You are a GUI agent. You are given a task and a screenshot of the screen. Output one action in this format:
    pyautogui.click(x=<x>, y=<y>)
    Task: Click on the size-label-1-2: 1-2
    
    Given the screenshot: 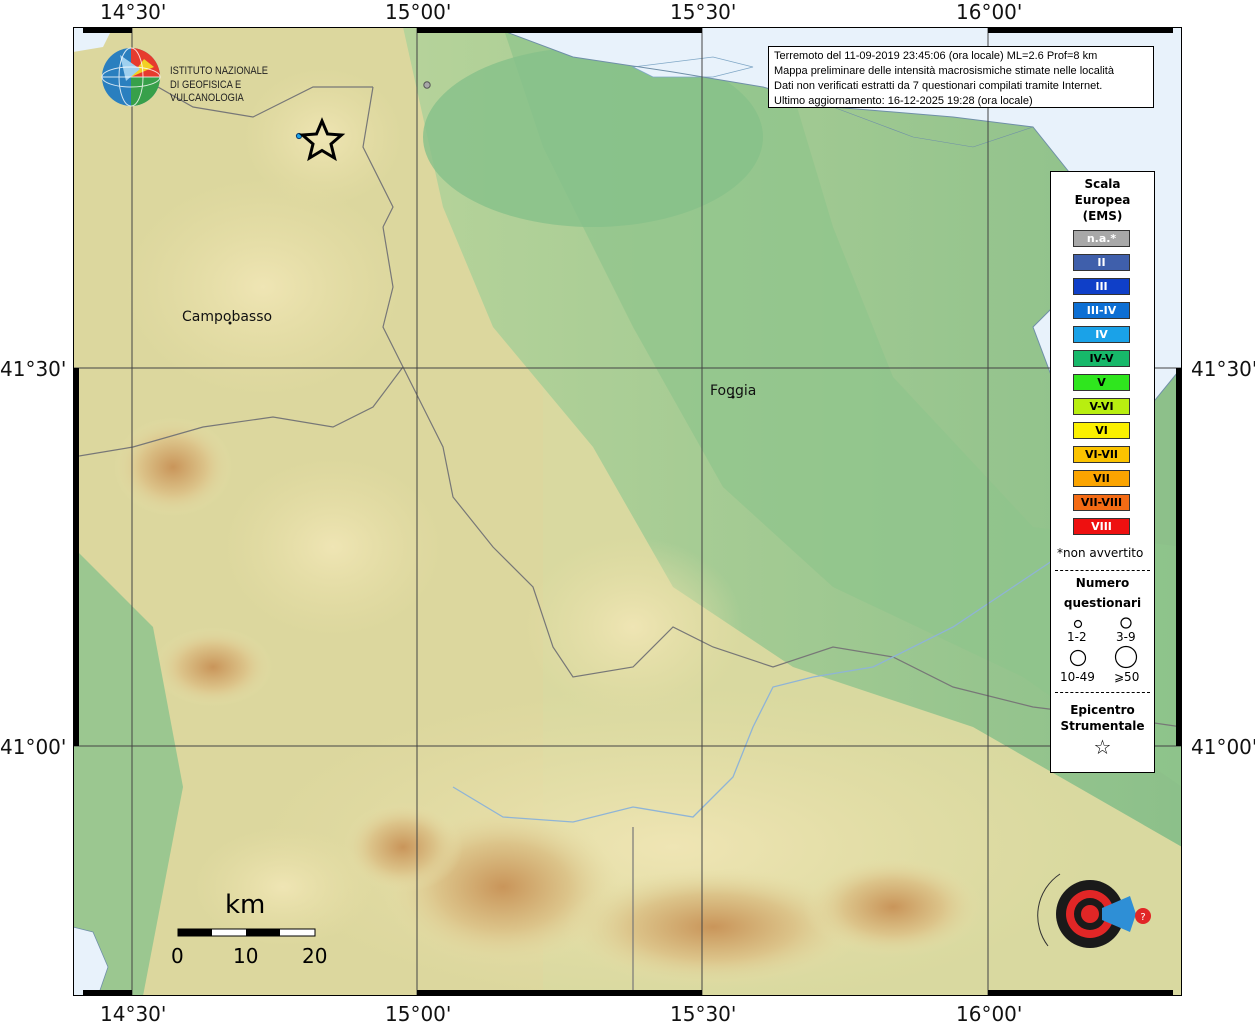 What is the action you would take?
    pyautogui.click(x=1077, y=637)
    